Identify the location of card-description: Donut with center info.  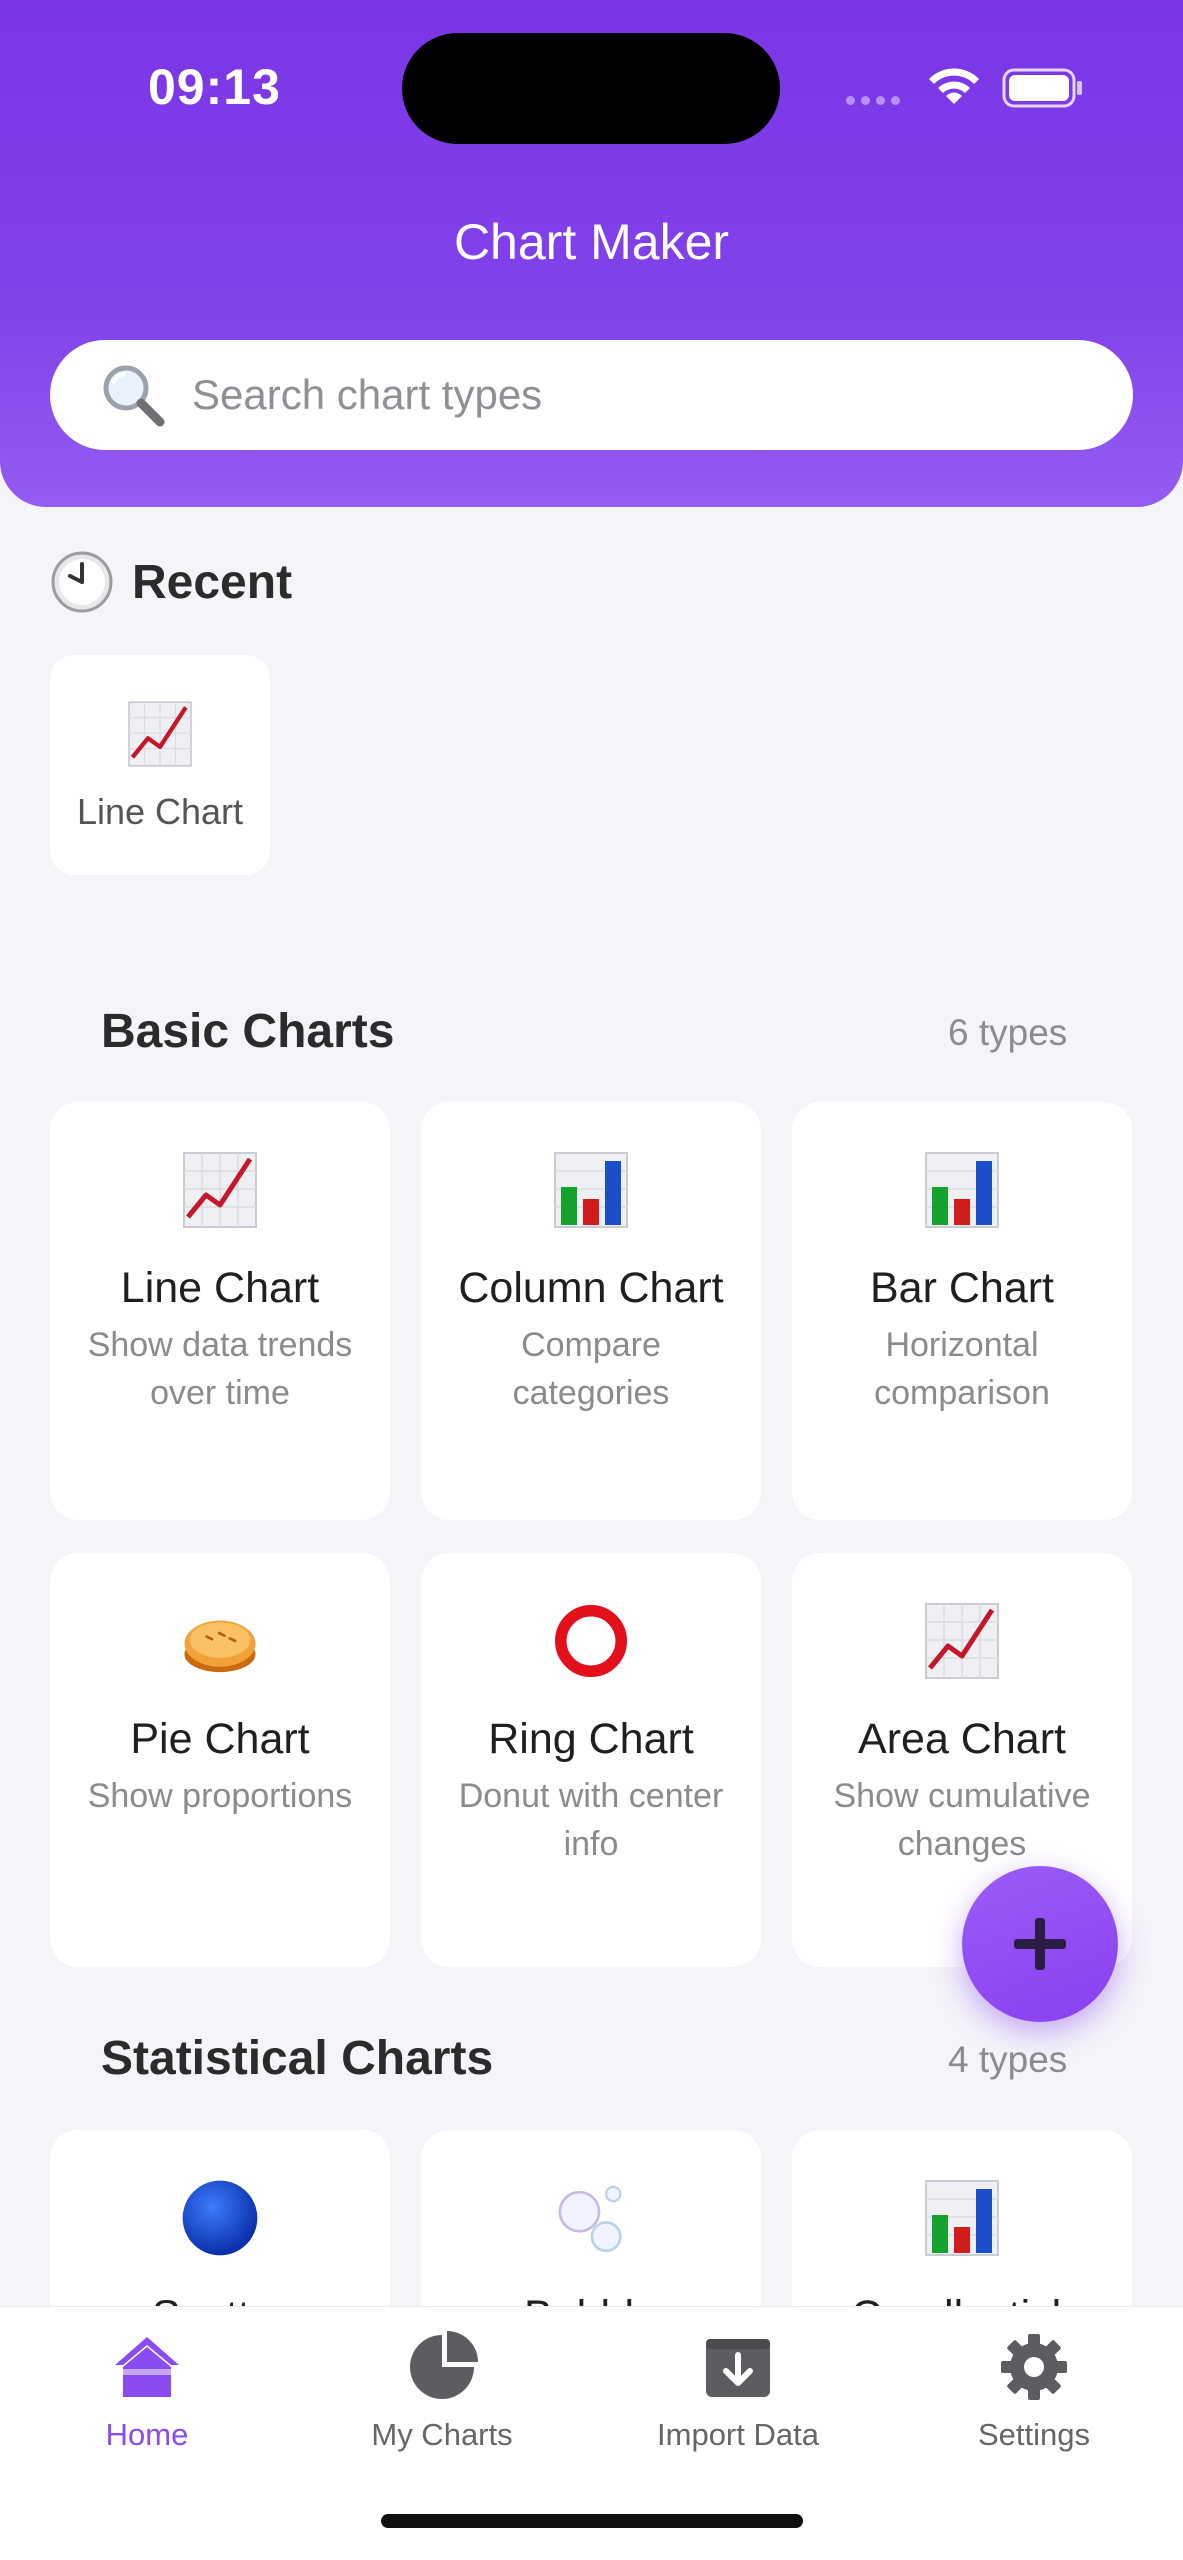
(591, 1820).